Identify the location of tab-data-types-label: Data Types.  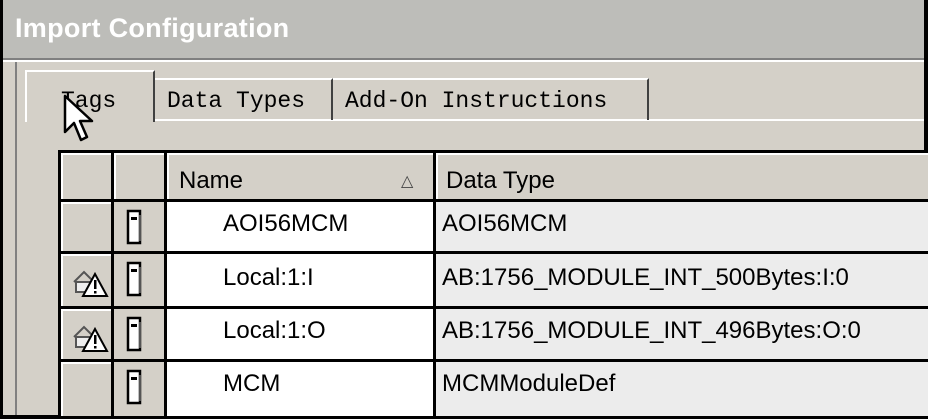
(236, 101).